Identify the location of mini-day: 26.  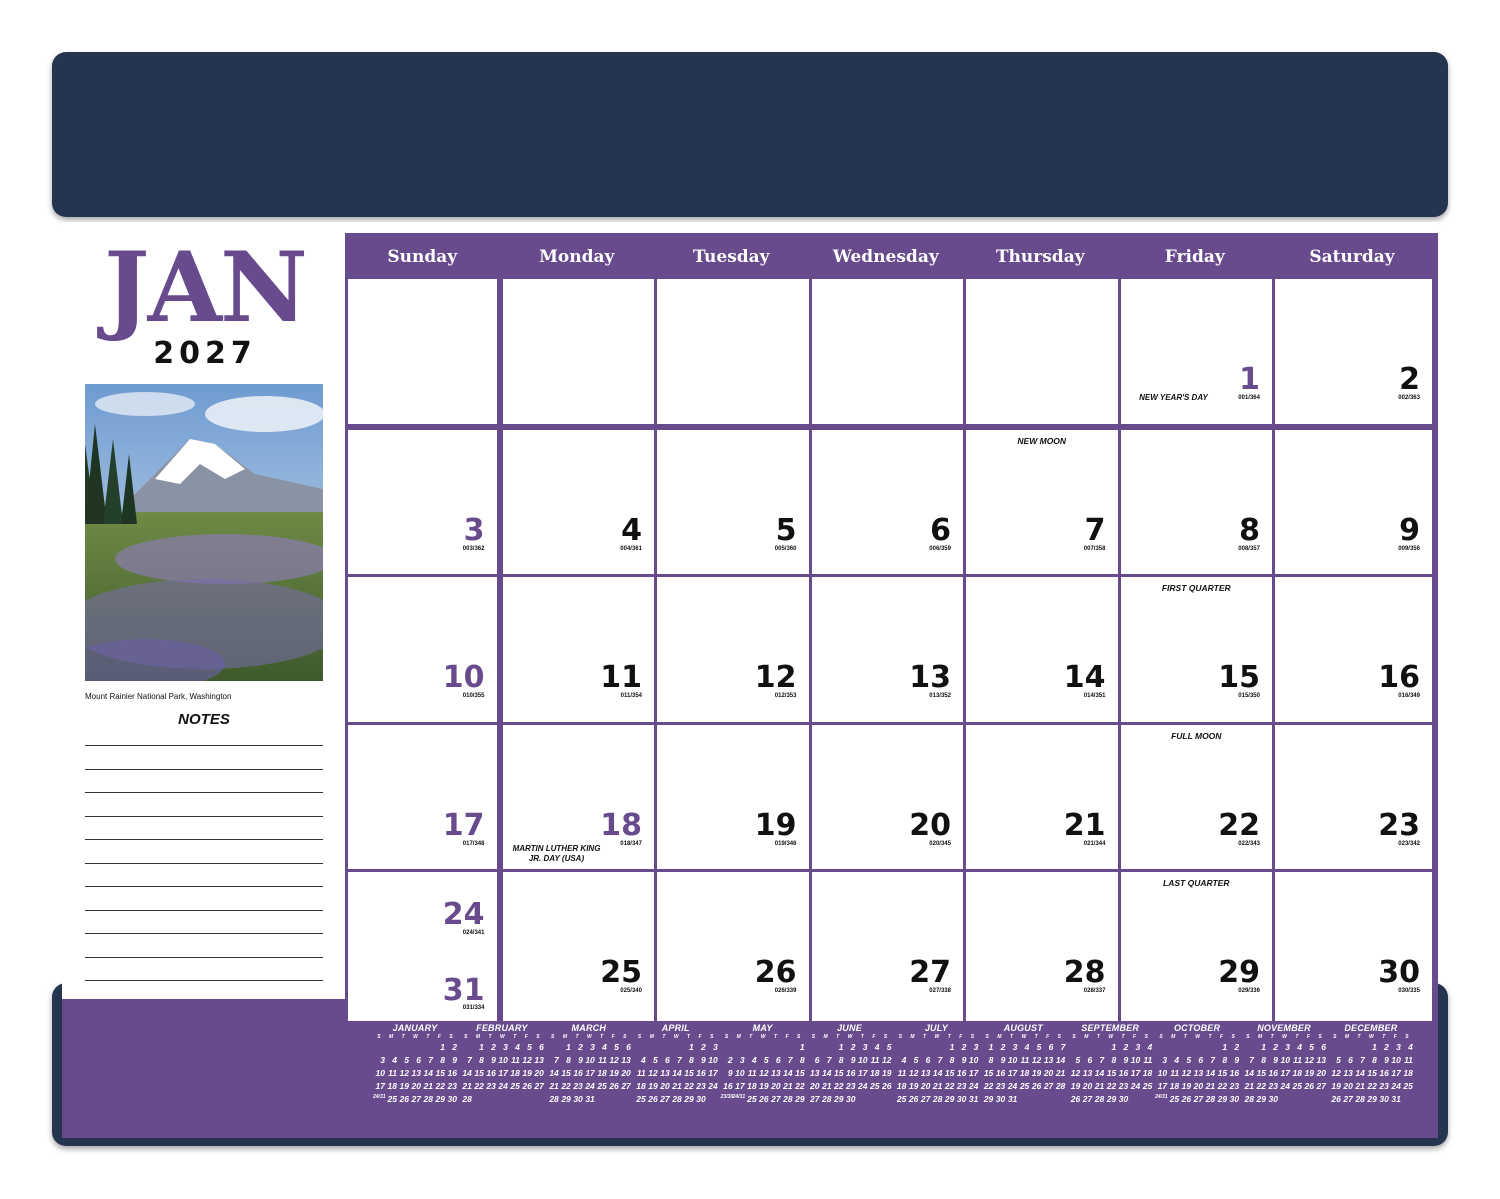
(887, 1086).